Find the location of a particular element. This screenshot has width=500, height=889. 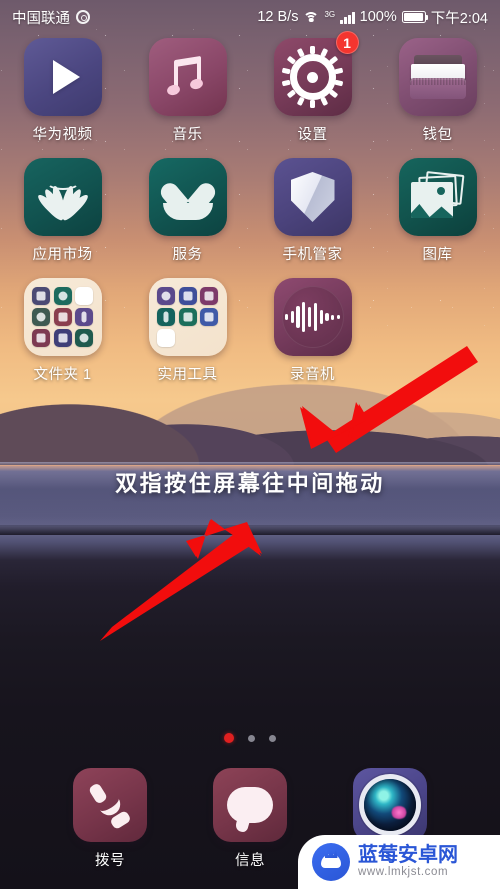

app-label: 应用市场 is located at coordinates (62, 255).